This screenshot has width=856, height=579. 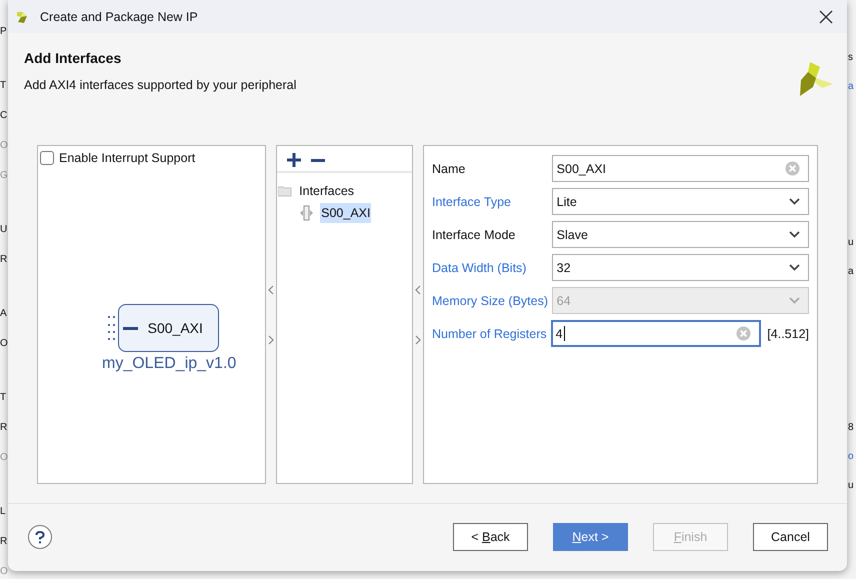 What do you see at coordinates (816, 79) in the screenshot?
I see `logo-icon` at bounding box center [816, 79].